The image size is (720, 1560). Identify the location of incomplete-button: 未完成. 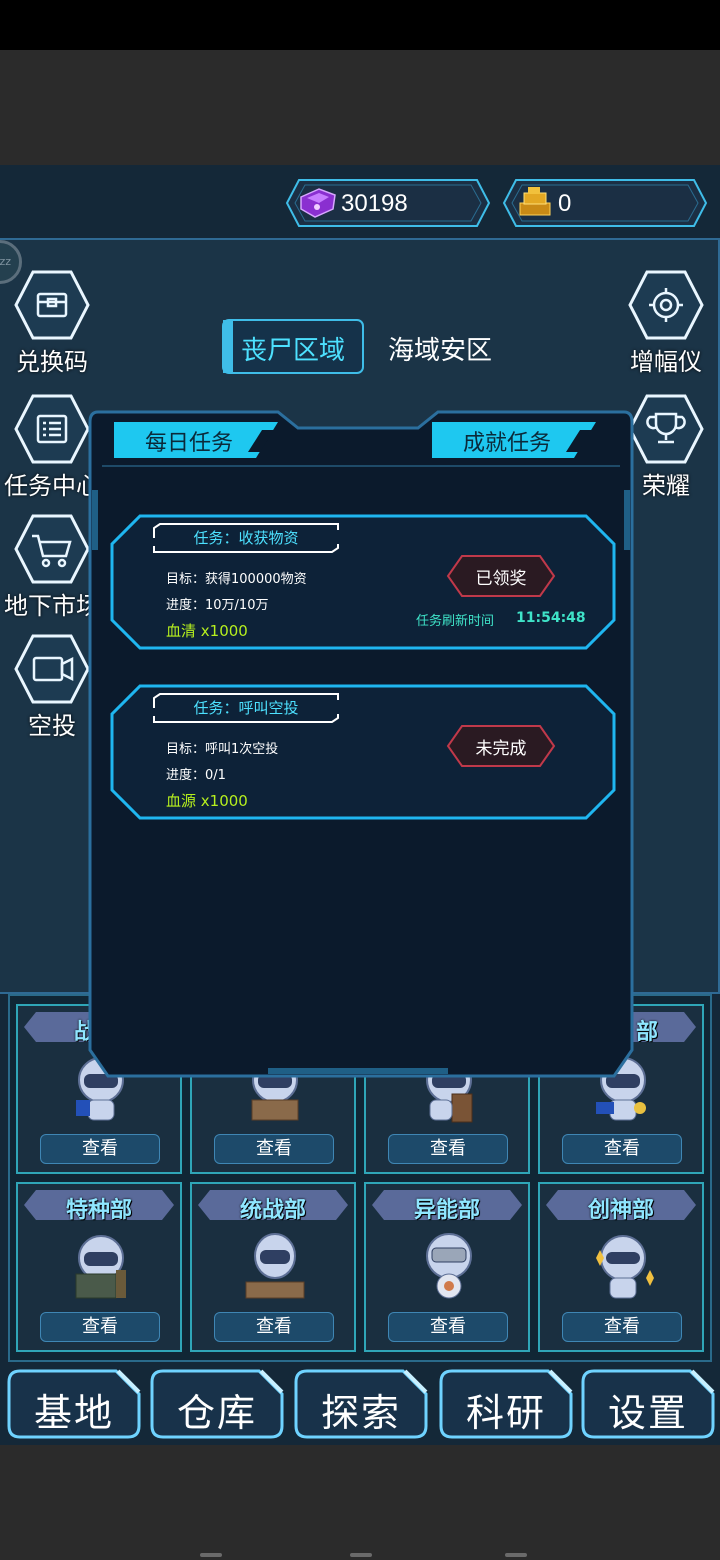
(501, 746).